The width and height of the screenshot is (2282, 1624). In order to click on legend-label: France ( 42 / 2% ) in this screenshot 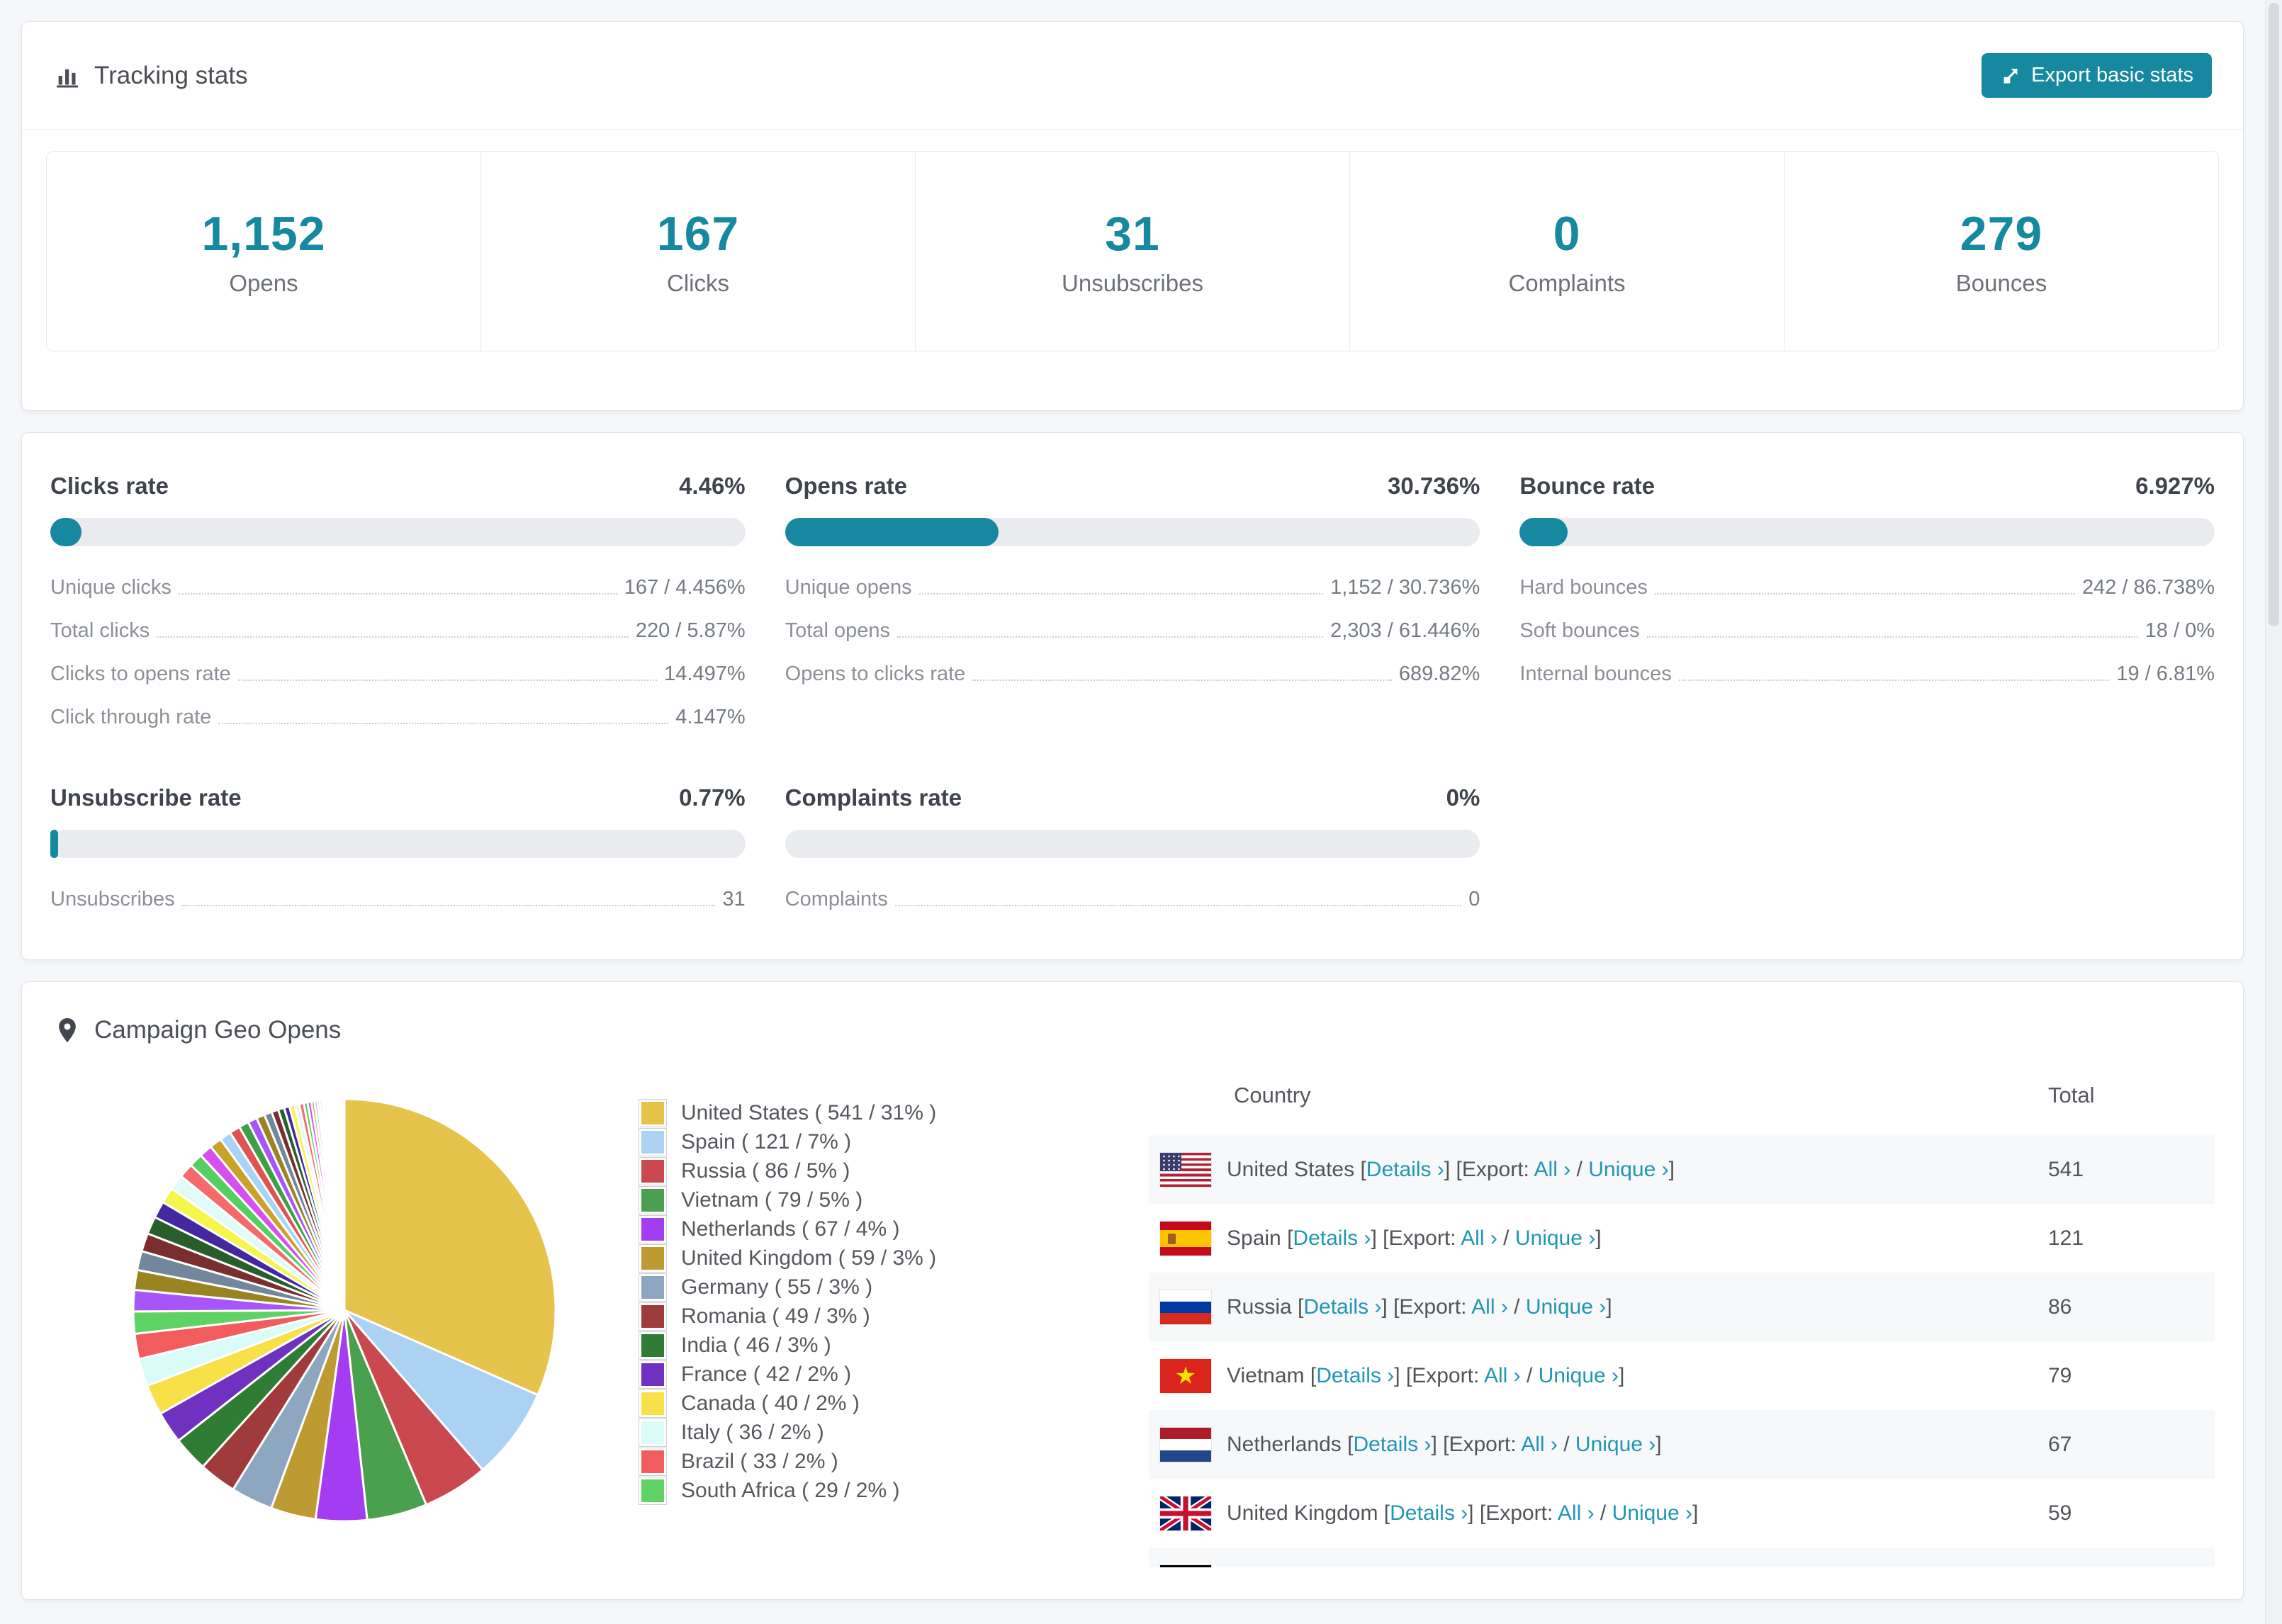, I will do `click(767, 1375)`.